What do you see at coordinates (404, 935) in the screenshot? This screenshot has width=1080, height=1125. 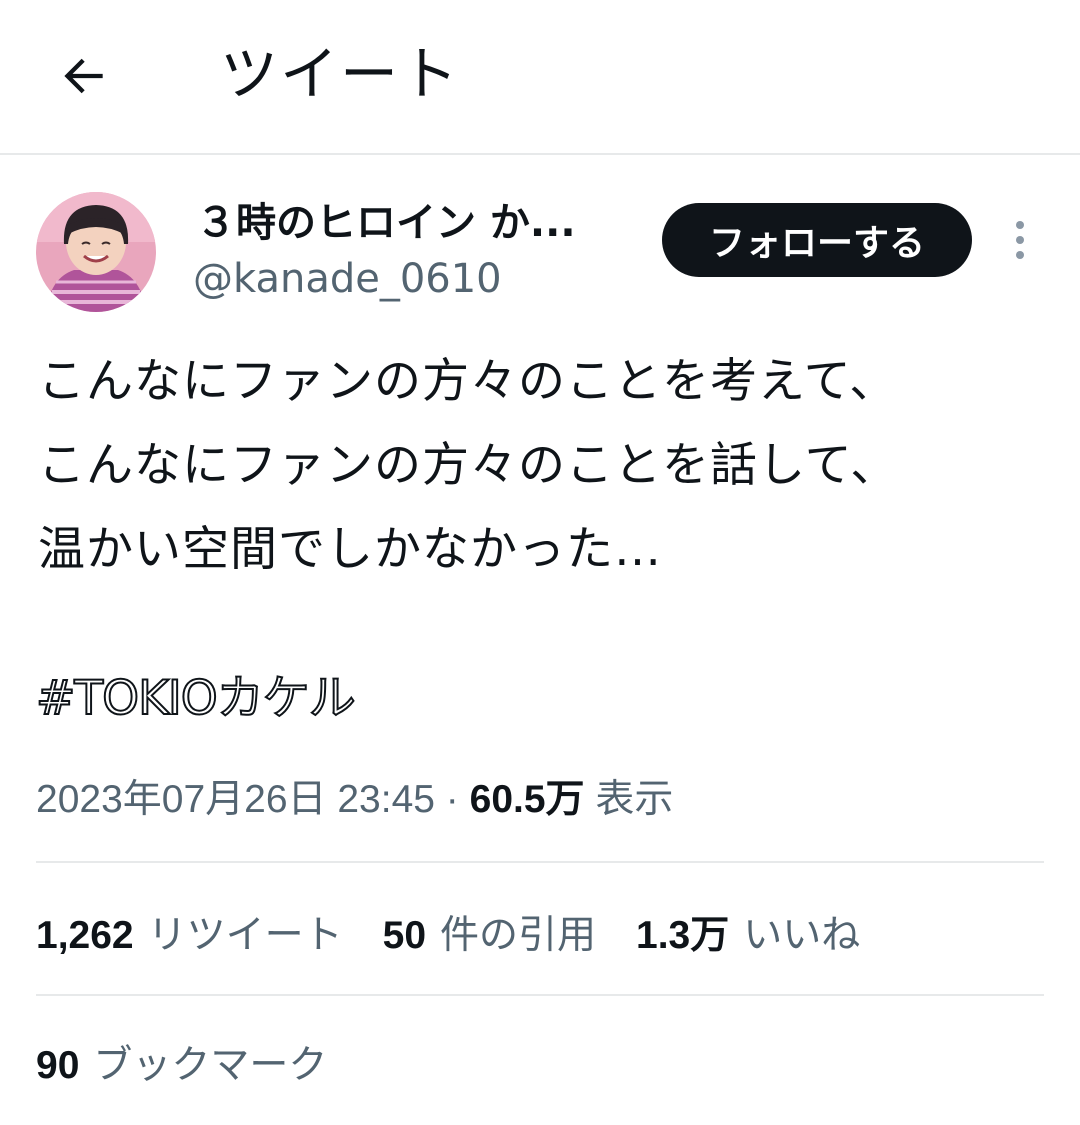 I see `quotes-count: 50` at bounding box center [404, 935].